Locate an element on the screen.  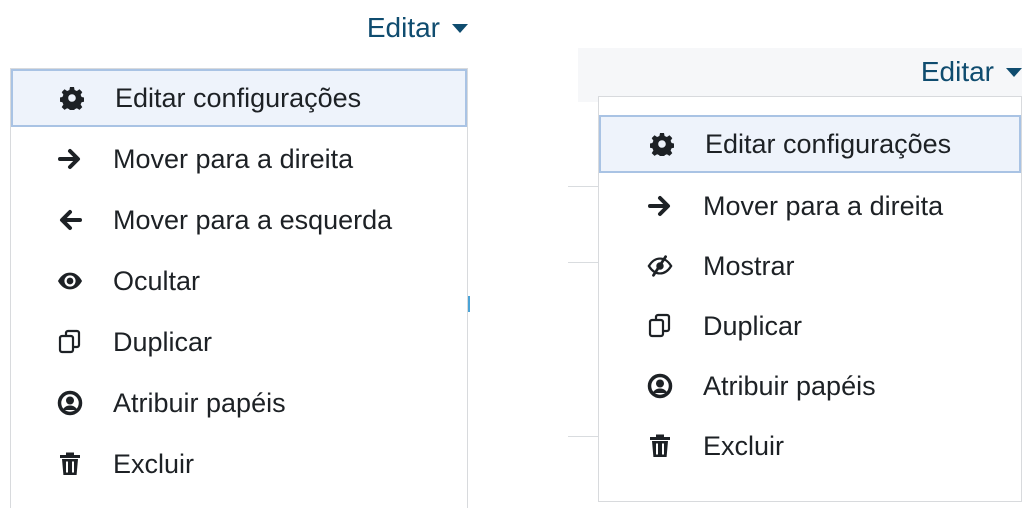
menu-item-label: Ocultar is located at coordinates (157, 280).